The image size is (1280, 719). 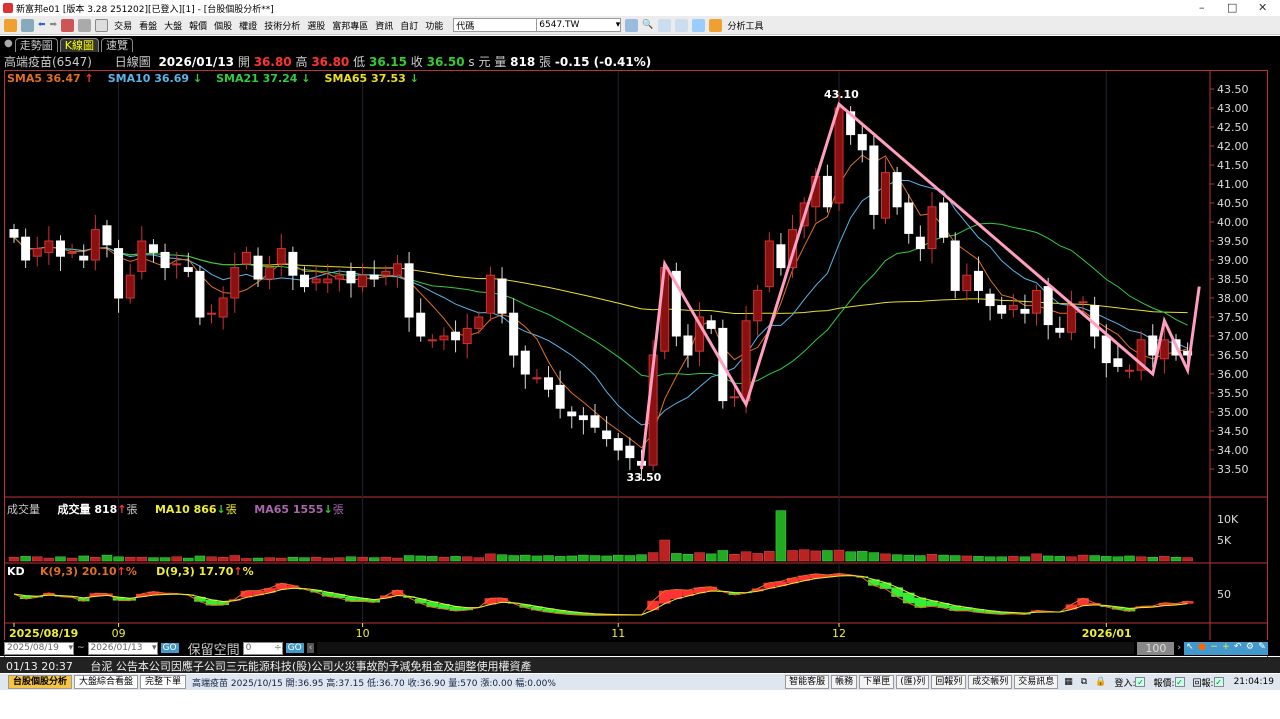 I want to click on close-button: ✕, so click(x=1262, y=7).